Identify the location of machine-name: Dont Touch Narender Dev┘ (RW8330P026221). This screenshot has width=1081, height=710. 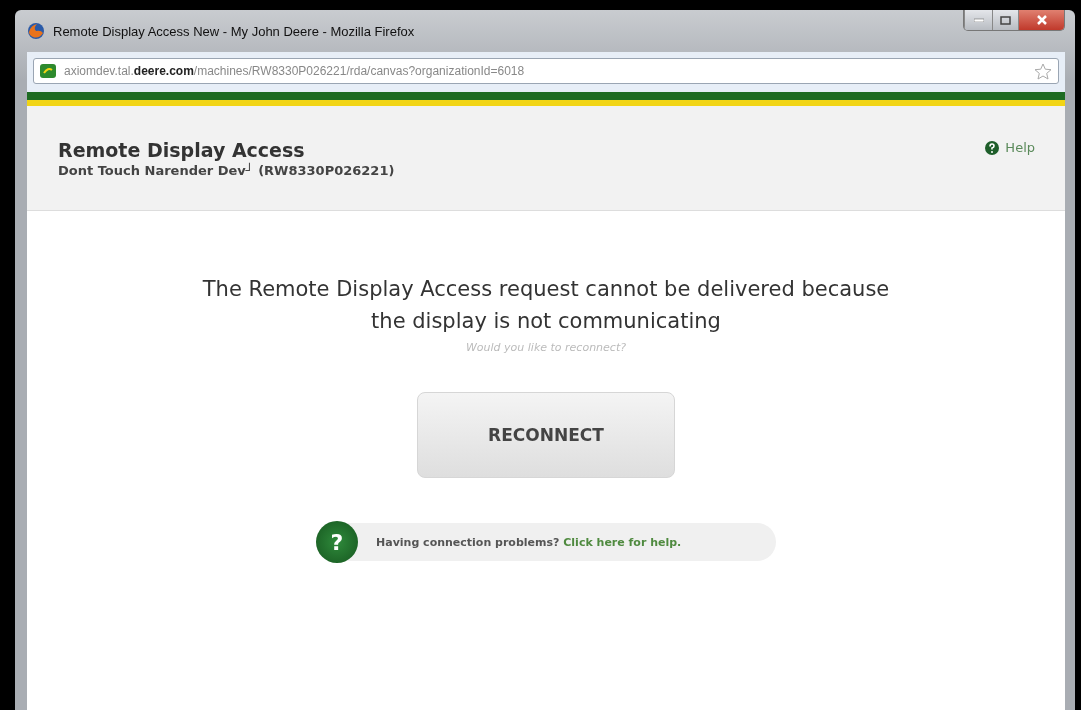
(226, 170).